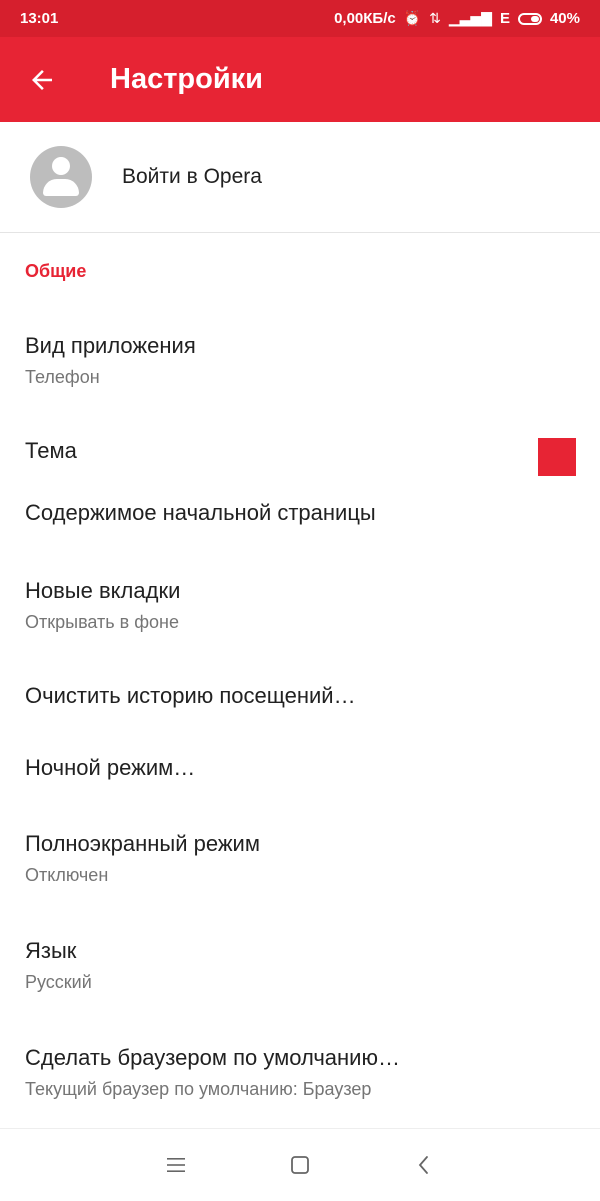 This screenshot has height=1201, width=600. What do you see at coordinates (300, 858) in the screenshot?
I see `setting-fullscreen-mode: Полноэкранный режим Отключен` at bounding box center [300, 858].